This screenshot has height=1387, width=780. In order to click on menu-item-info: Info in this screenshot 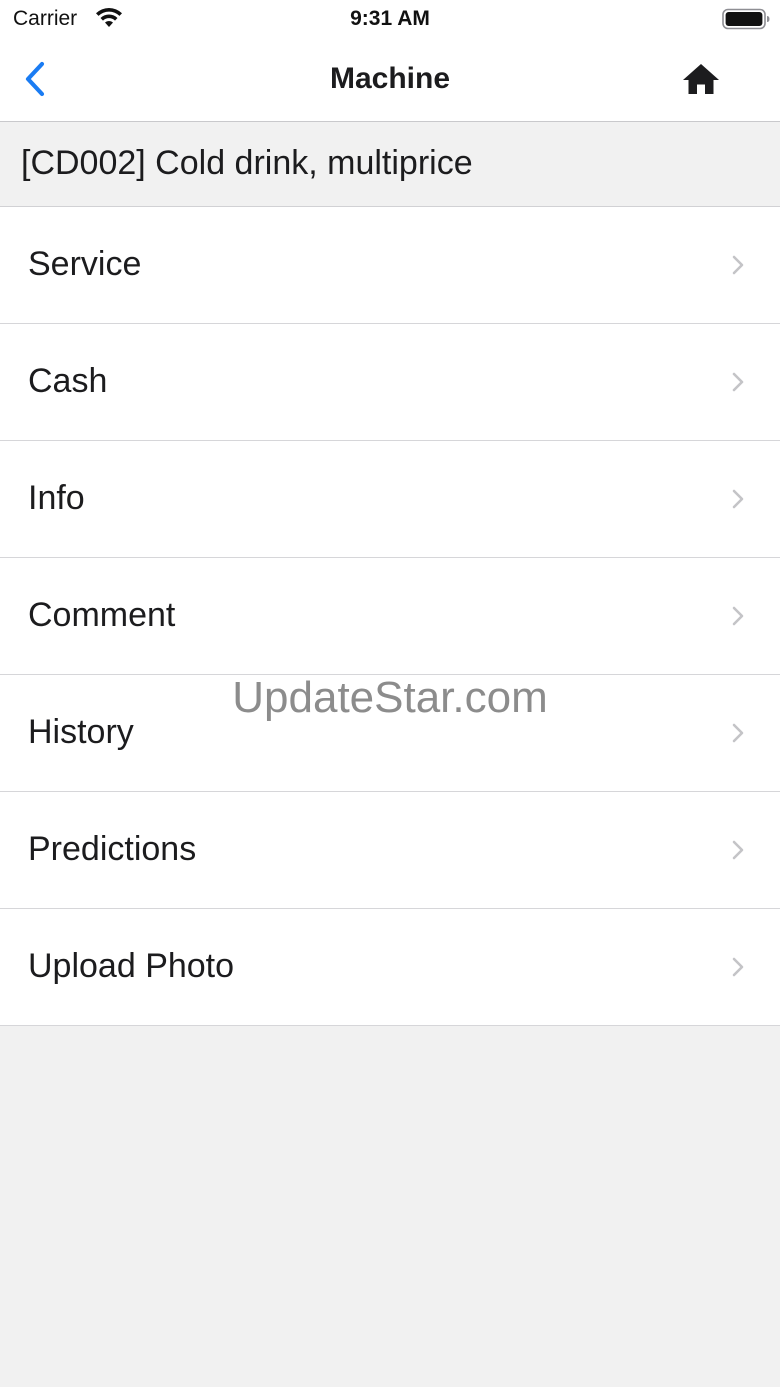, I will do `click(390, 499)`.